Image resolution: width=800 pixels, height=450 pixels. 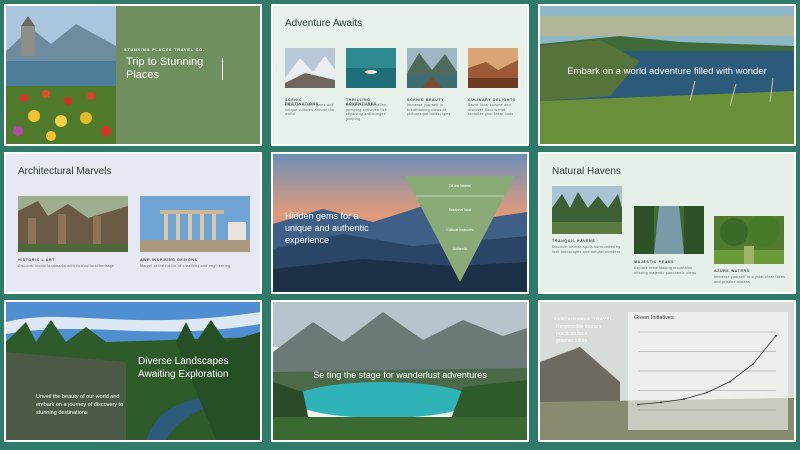 I want to click on slide-body-line-3: greener future, so click(x=572, y=341).